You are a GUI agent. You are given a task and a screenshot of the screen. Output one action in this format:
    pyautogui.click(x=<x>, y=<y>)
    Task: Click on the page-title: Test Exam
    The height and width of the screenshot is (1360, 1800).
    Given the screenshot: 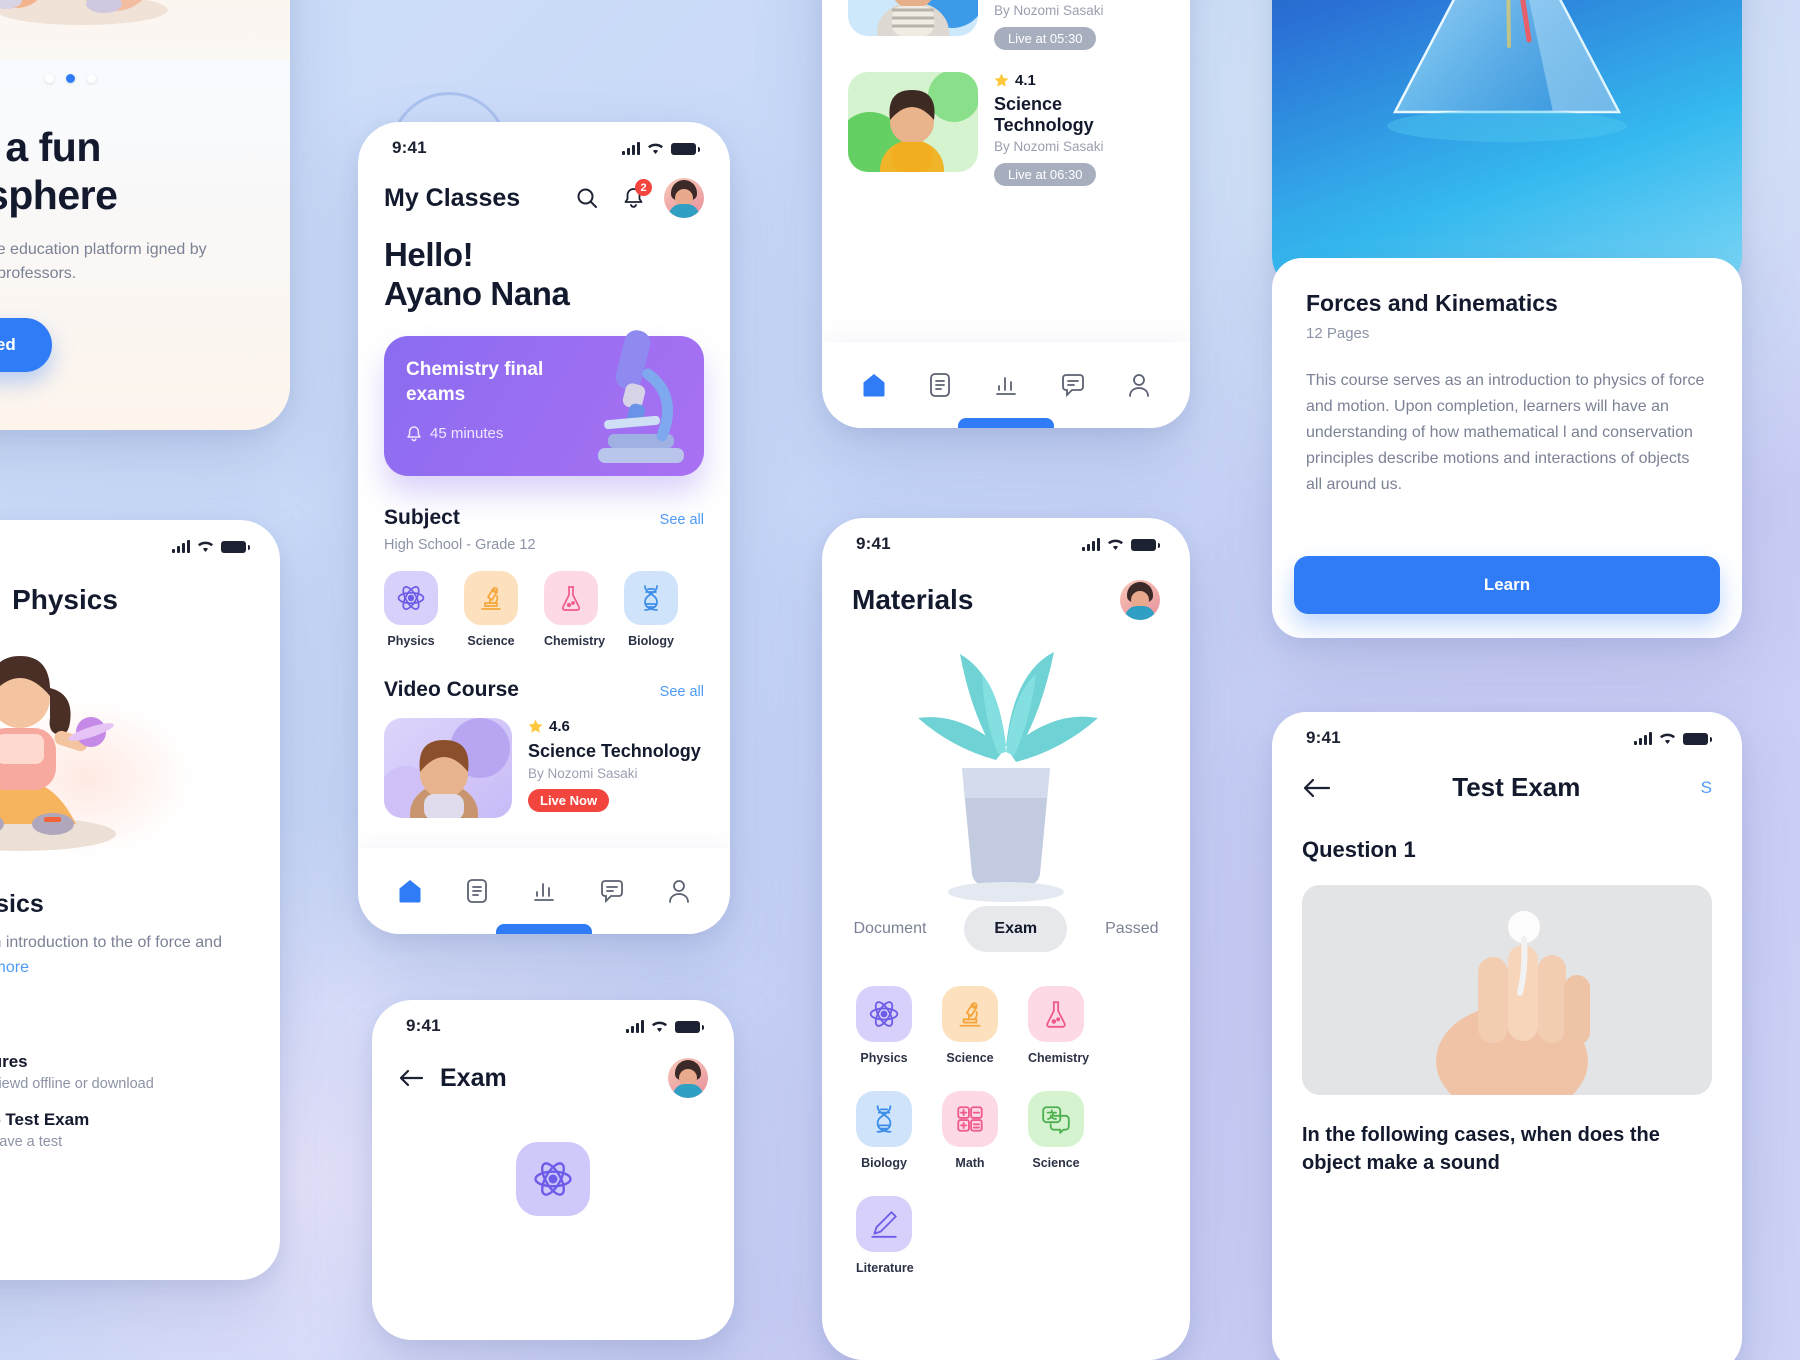 What is the action you would take?
    pyautogui.click(x=1516, y=787)
    